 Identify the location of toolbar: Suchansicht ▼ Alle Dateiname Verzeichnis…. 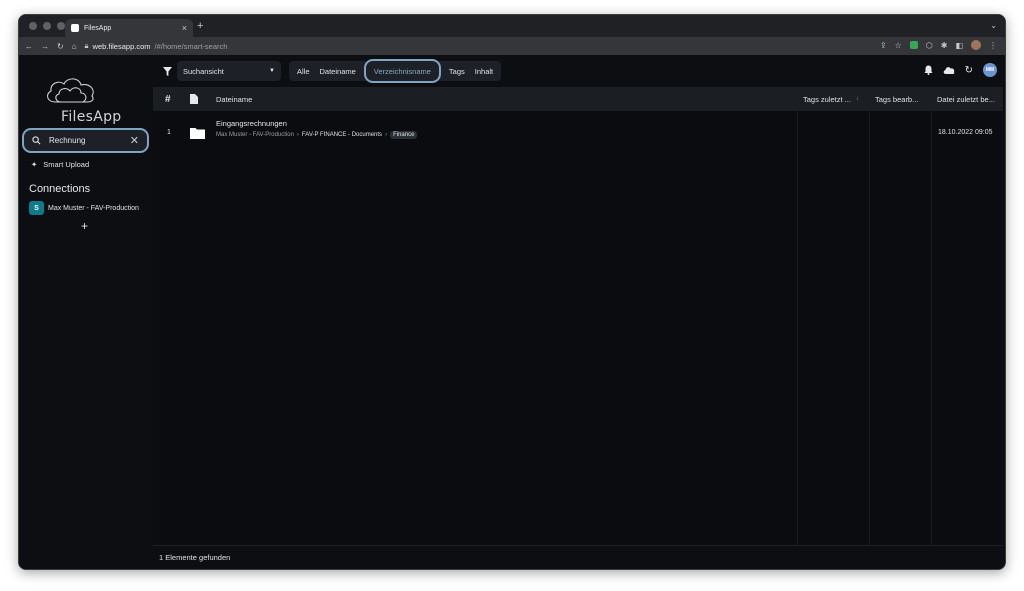
(578, 71).